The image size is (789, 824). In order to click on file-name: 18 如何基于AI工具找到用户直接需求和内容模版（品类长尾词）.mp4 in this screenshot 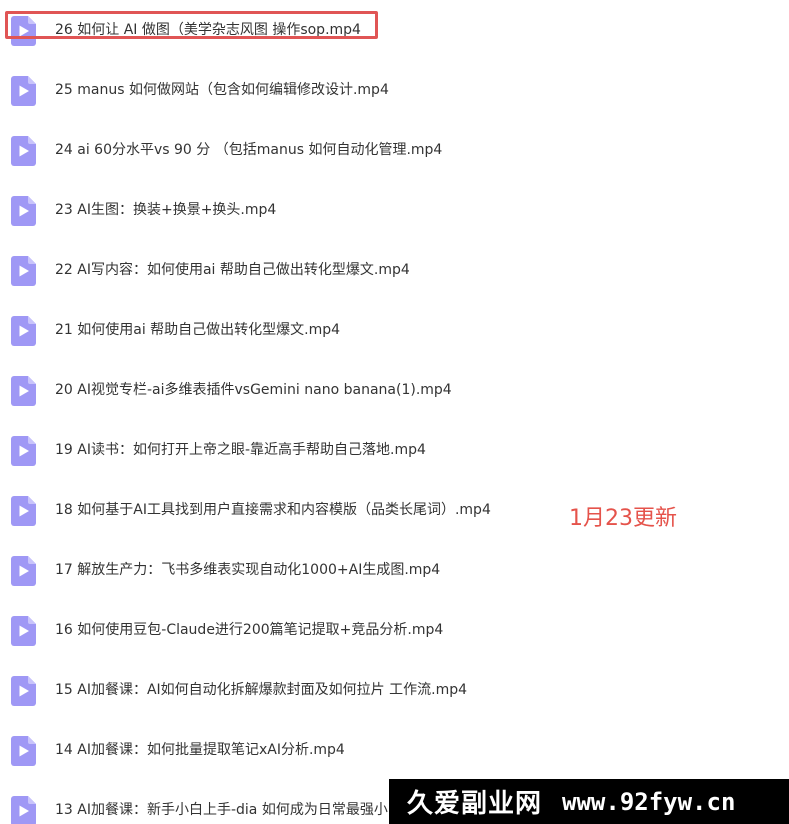, I will do `click(273, 510)`.